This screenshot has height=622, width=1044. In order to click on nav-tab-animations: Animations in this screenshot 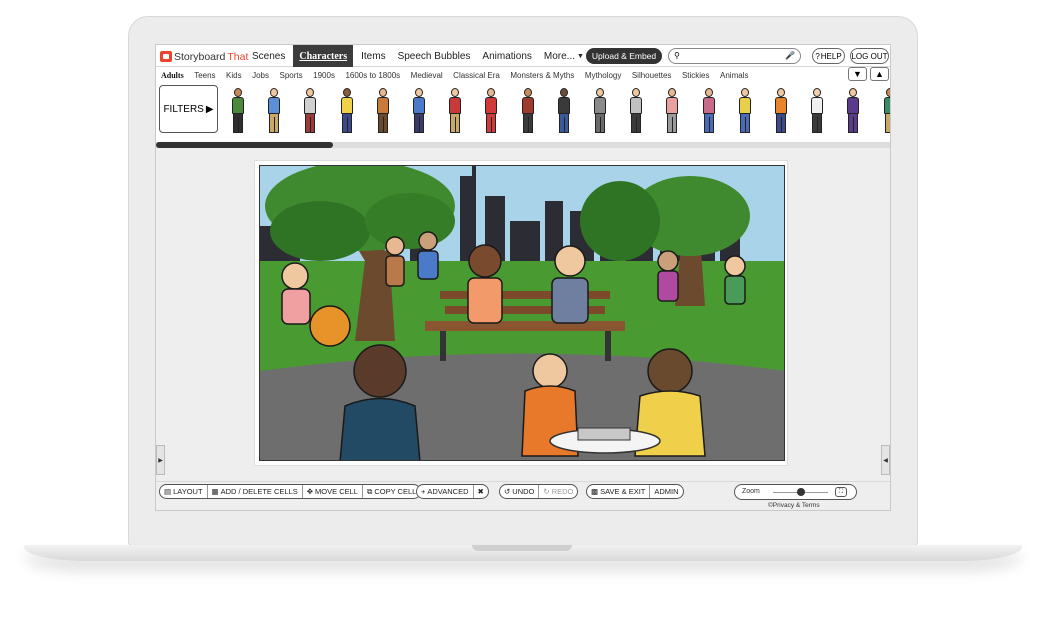, I will do `click(506, 56)`.